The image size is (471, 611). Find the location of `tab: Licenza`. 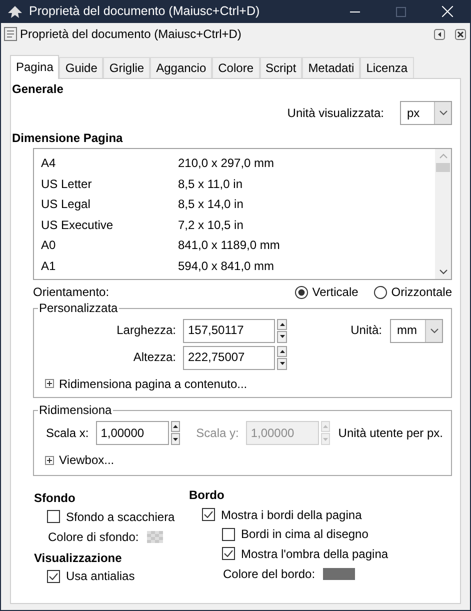

tab: Licenza is located at coordinates (387, 67).